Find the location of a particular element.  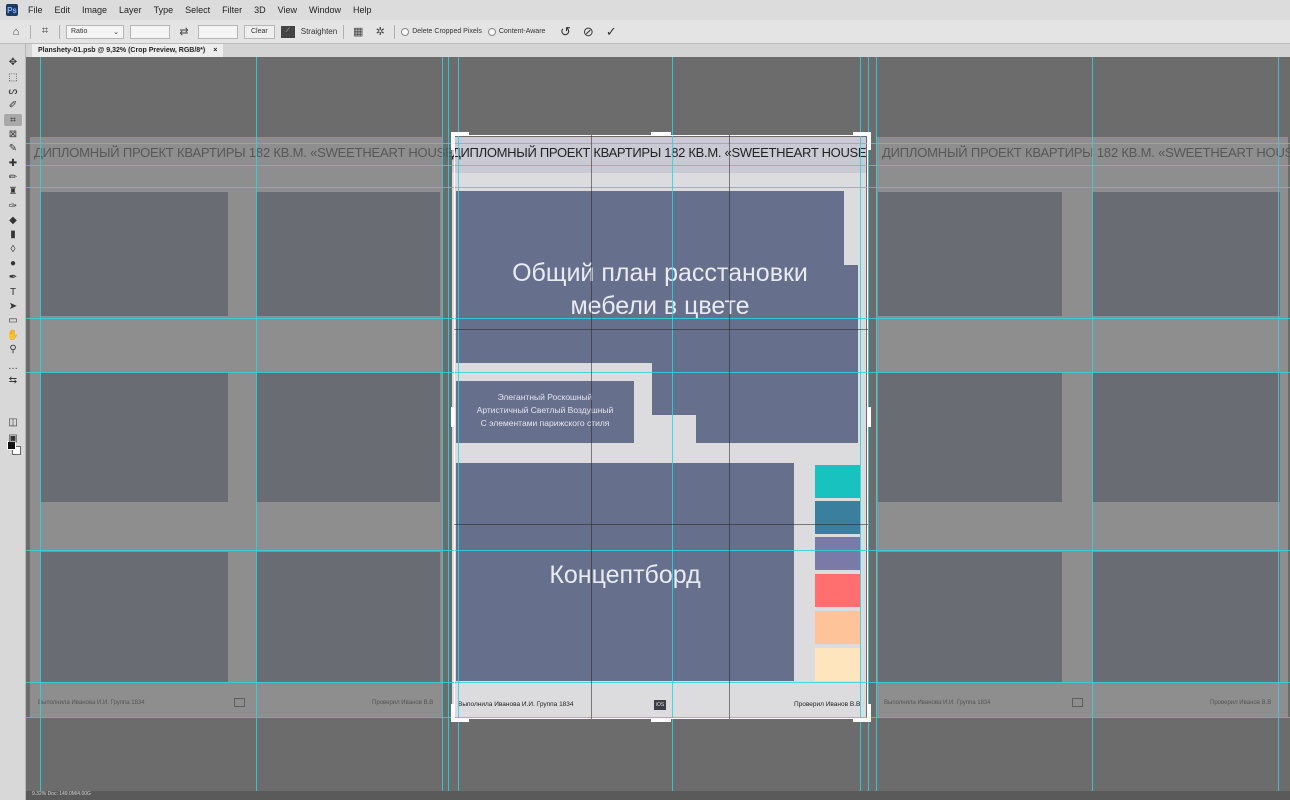

healing-brush-icon: ✚ is located at coordinates (13, 163).